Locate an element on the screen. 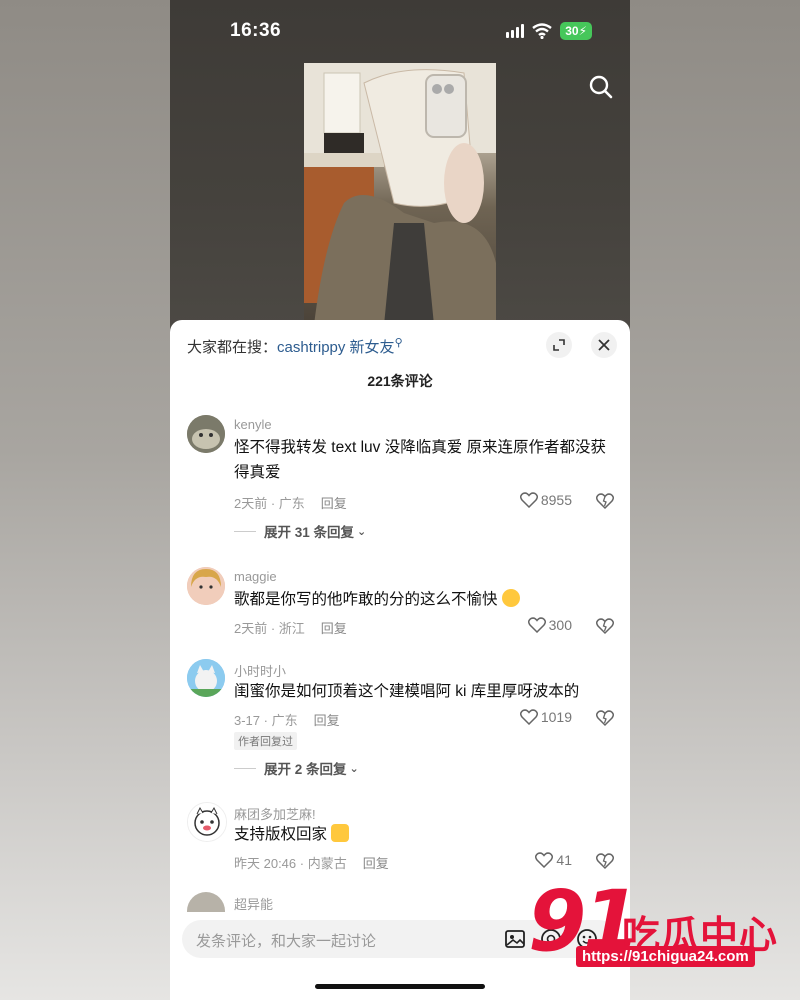 This screenshot has height=1000, width=800. expand-icon is located at coordinates (559, 345).